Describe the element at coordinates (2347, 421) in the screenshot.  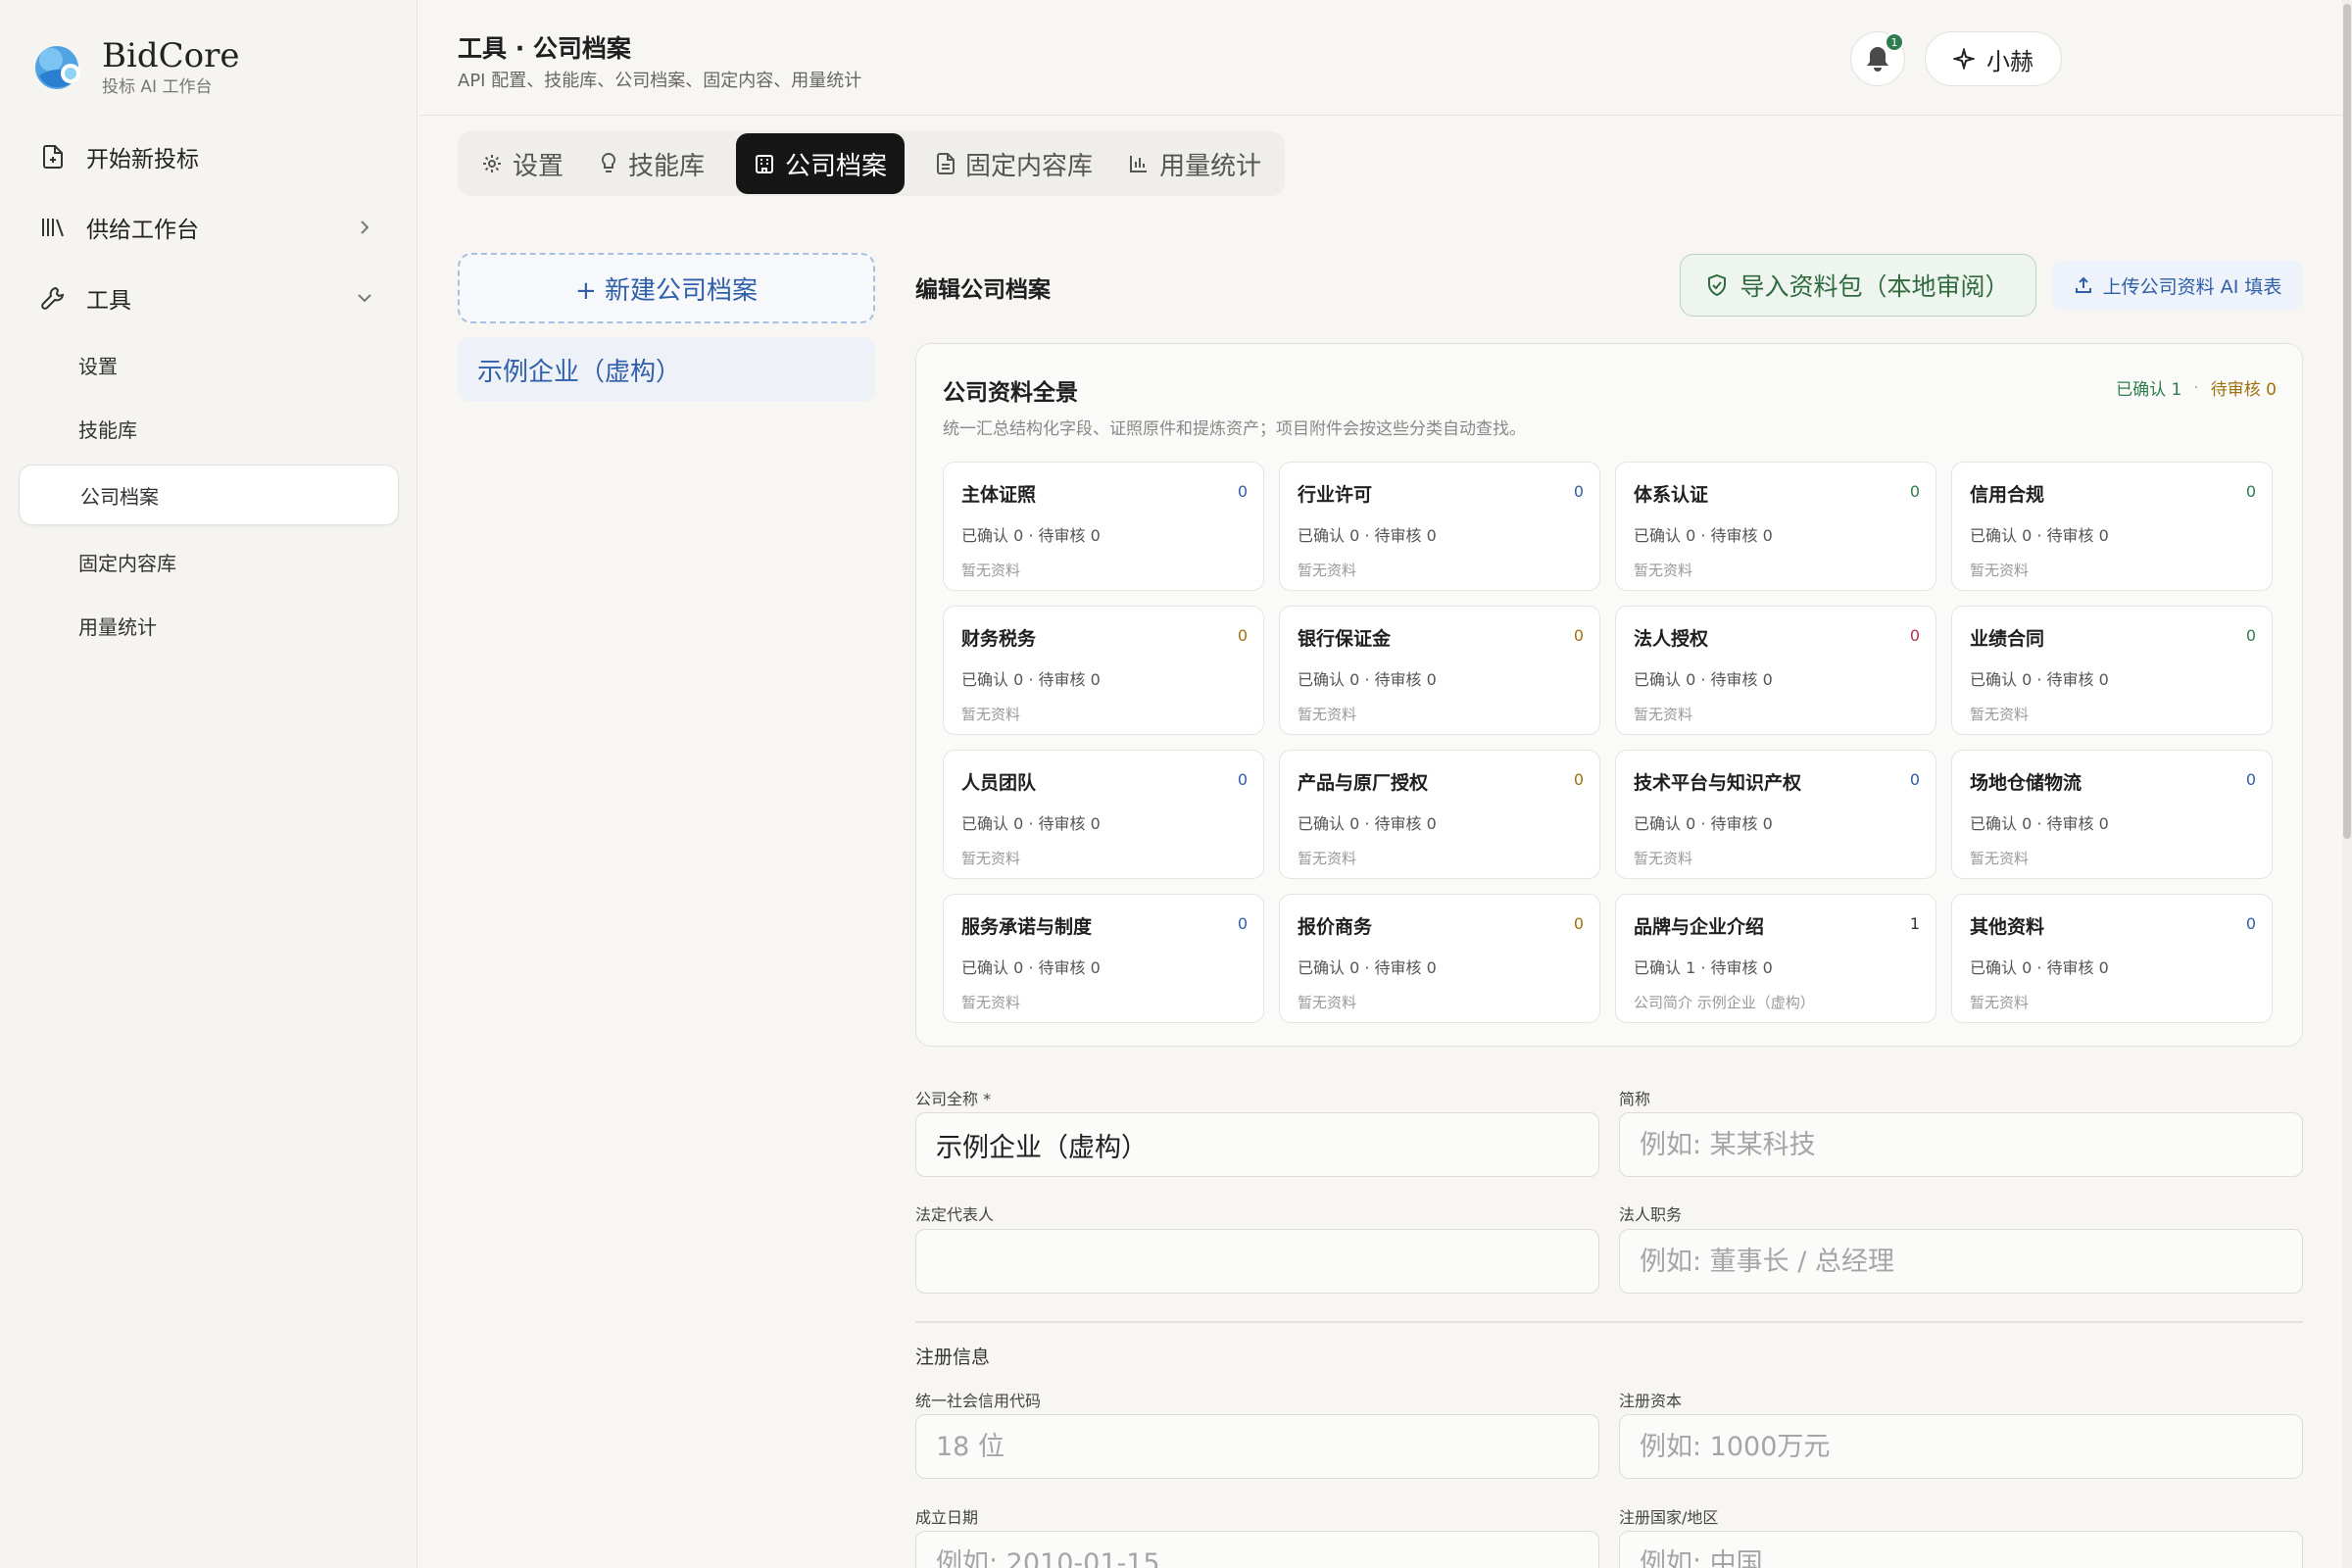
I see `scrollbar-thumb` at that location.